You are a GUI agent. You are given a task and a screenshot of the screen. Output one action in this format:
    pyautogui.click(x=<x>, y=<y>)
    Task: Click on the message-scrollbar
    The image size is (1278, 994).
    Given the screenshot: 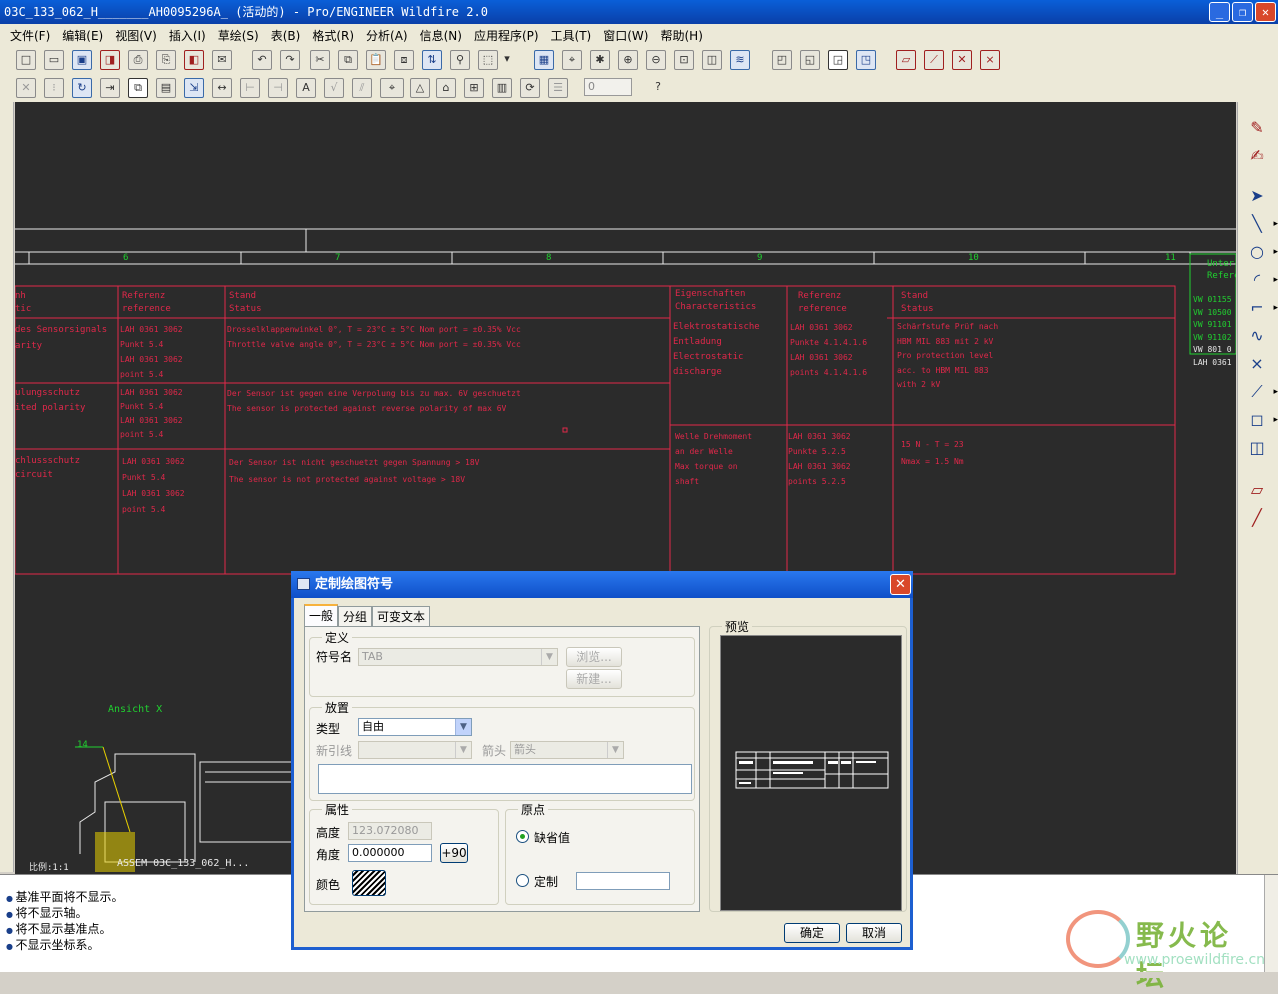 What is the action you would take?
    pyautogui.click(x=1271, y=924)
    